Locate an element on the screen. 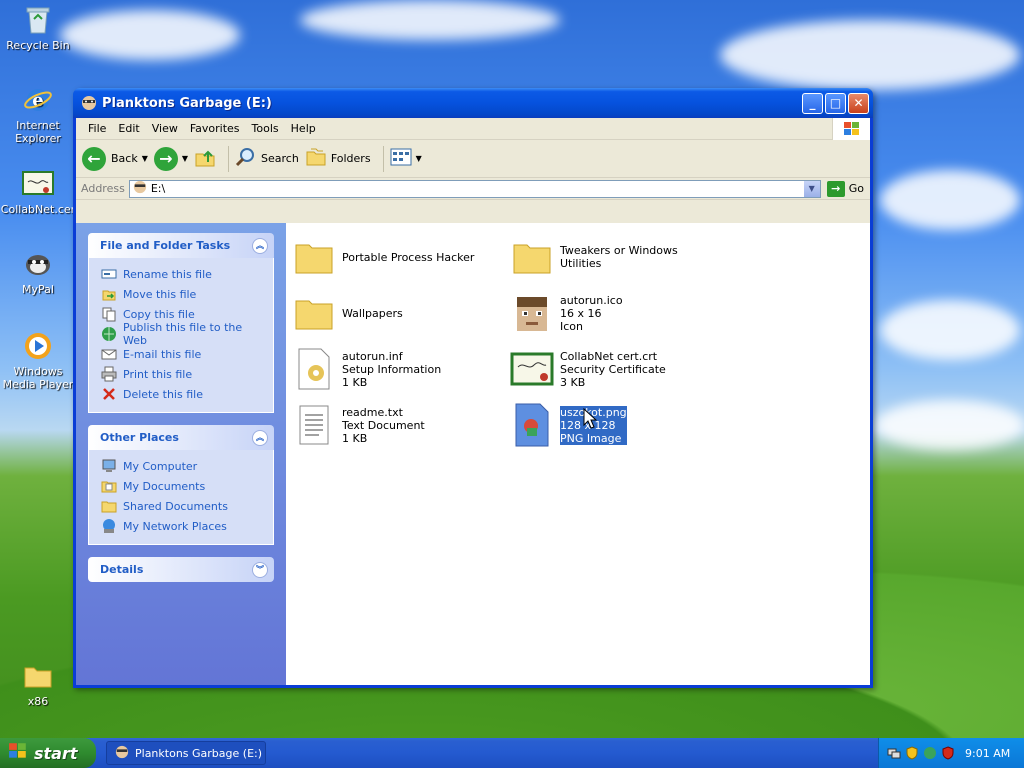 The height and width of the screenshot is (768, 1024). desktop-icon-label: x86 is located at coordinates (38, 701).